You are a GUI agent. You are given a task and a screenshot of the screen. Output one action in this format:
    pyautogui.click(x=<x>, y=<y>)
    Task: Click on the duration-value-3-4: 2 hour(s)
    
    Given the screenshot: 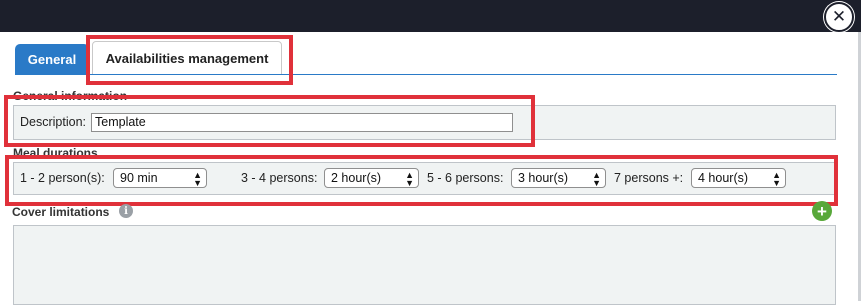 What is the action you would take?
    pyautogui.click(x=356, y=178)
    